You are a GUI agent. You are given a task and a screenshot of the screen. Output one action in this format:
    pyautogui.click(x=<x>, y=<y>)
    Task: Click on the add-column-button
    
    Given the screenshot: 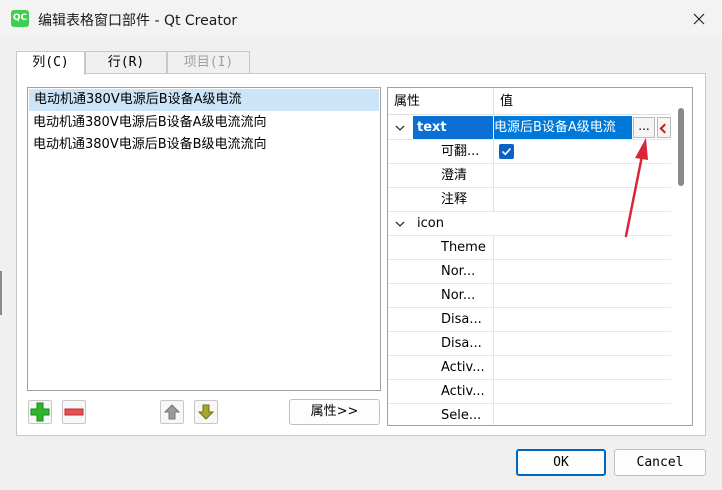 What is the action you would take?
    pyautogui.click(x=40, y=412)
    